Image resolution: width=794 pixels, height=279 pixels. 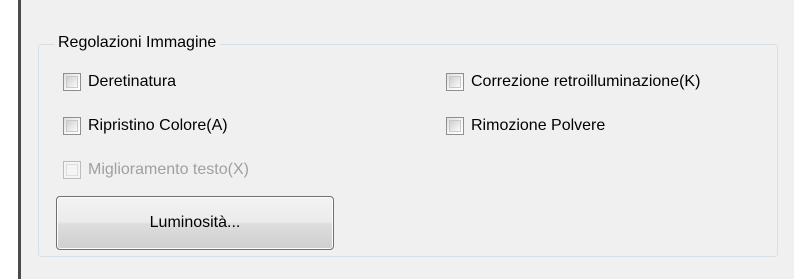 I want to click on correzione-retroilluminazione-option: Correzione retroilluminazione(K), so click(x=573, y=82).